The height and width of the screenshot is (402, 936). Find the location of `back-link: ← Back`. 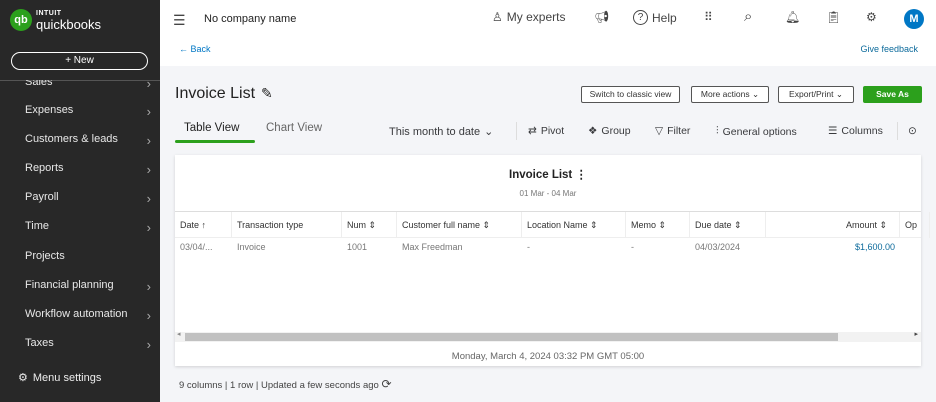

back-link: ← Back is located at coordinates (195, 49).